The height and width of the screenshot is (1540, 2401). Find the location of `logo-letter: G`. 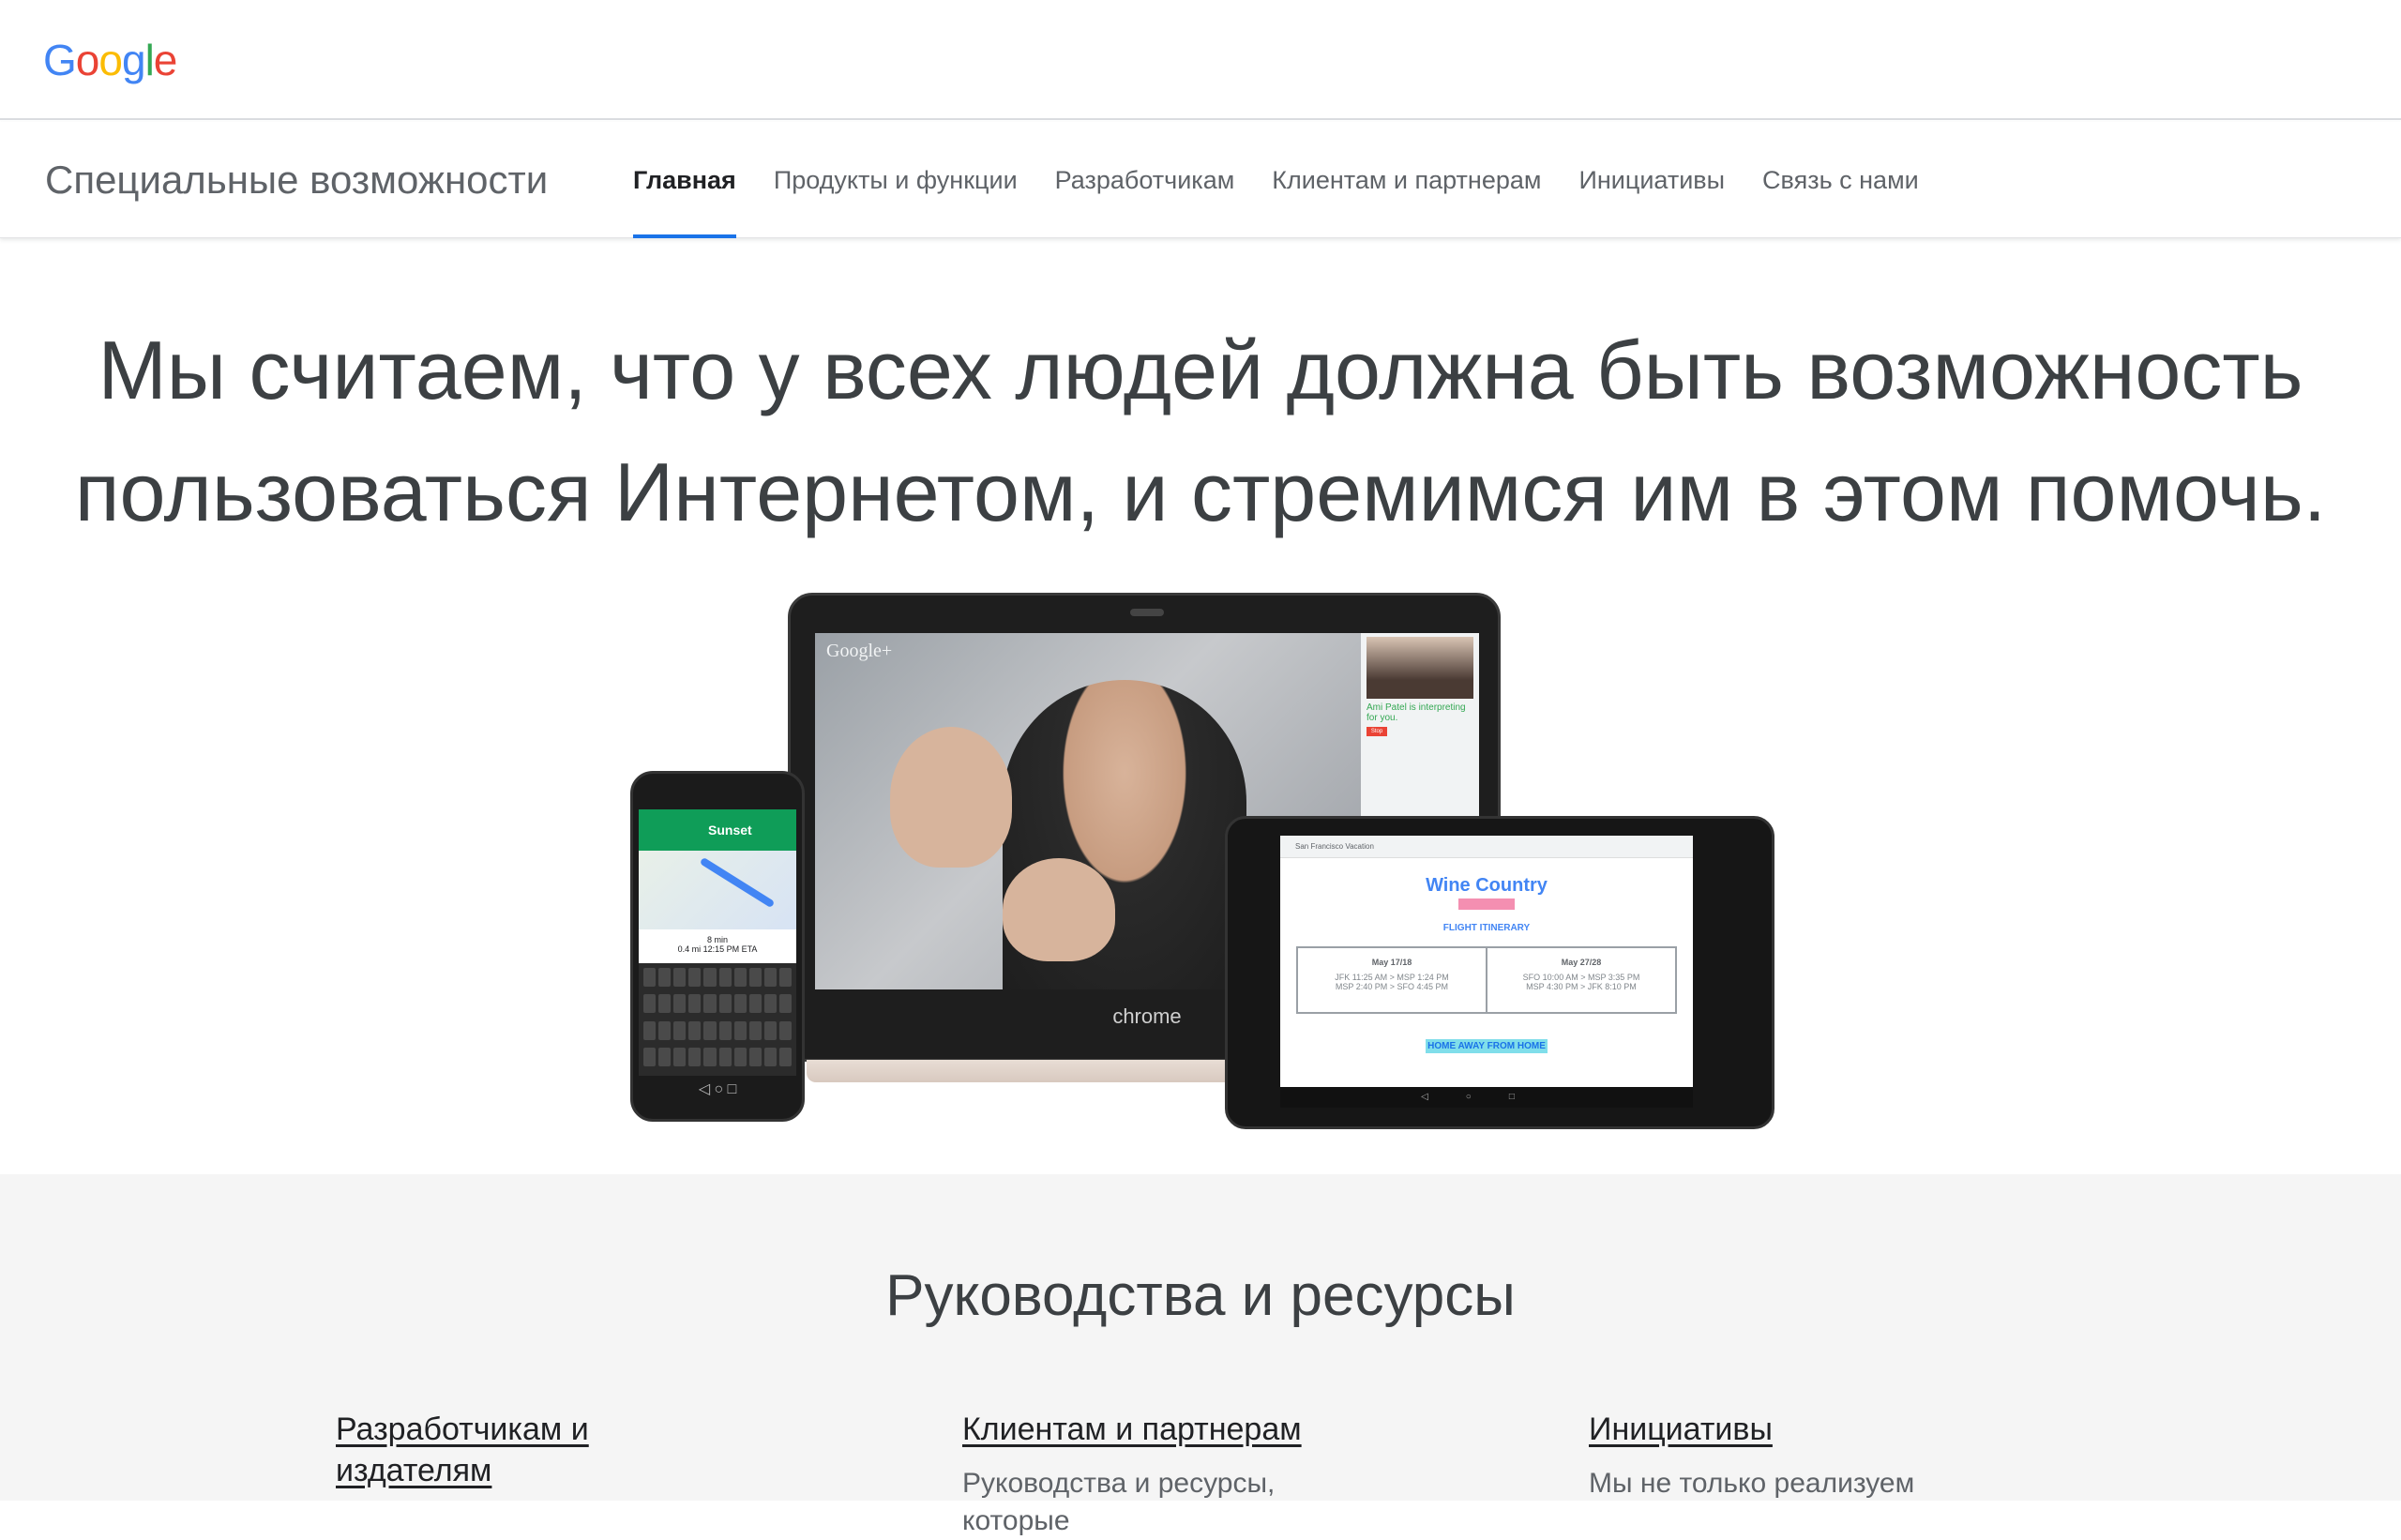

logo-letter: G is located at coordinates (60, 60).